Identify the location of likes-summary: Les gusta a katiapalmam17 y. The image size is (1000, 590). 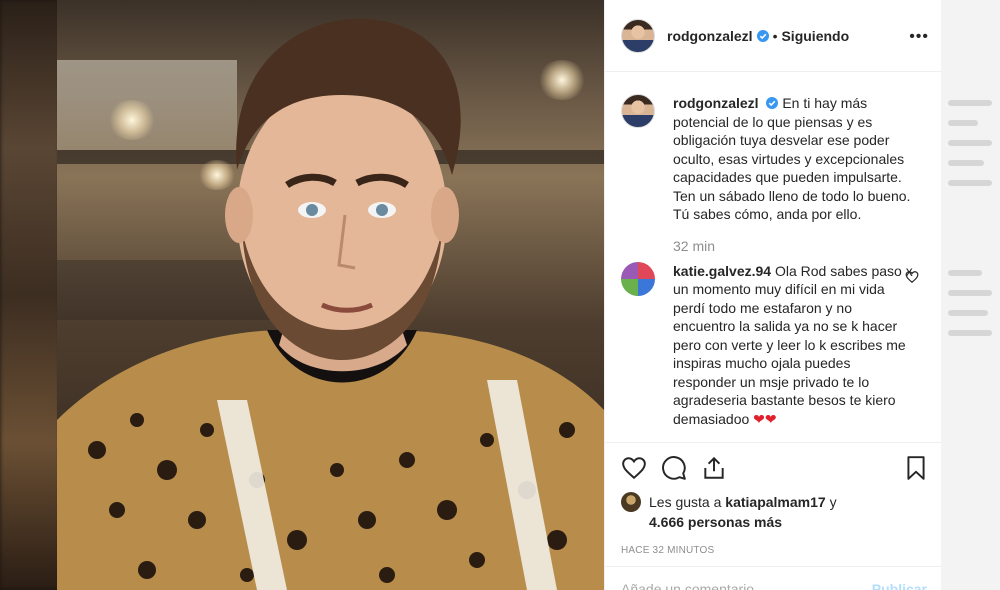
(773, 502).